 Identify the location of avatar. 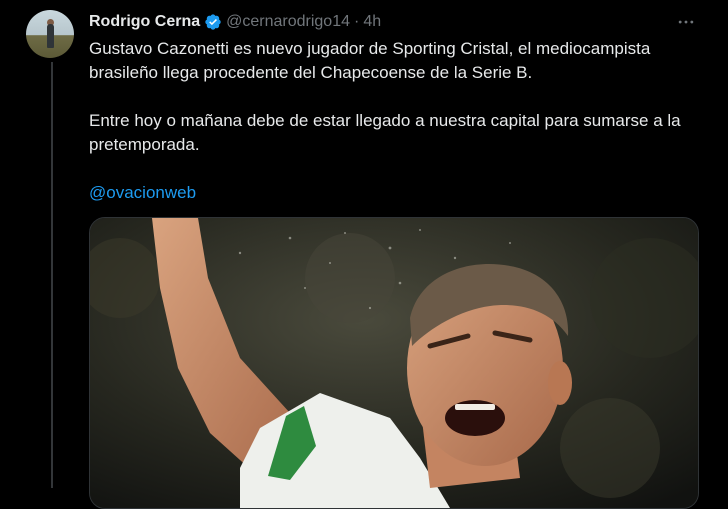
(50, 34).